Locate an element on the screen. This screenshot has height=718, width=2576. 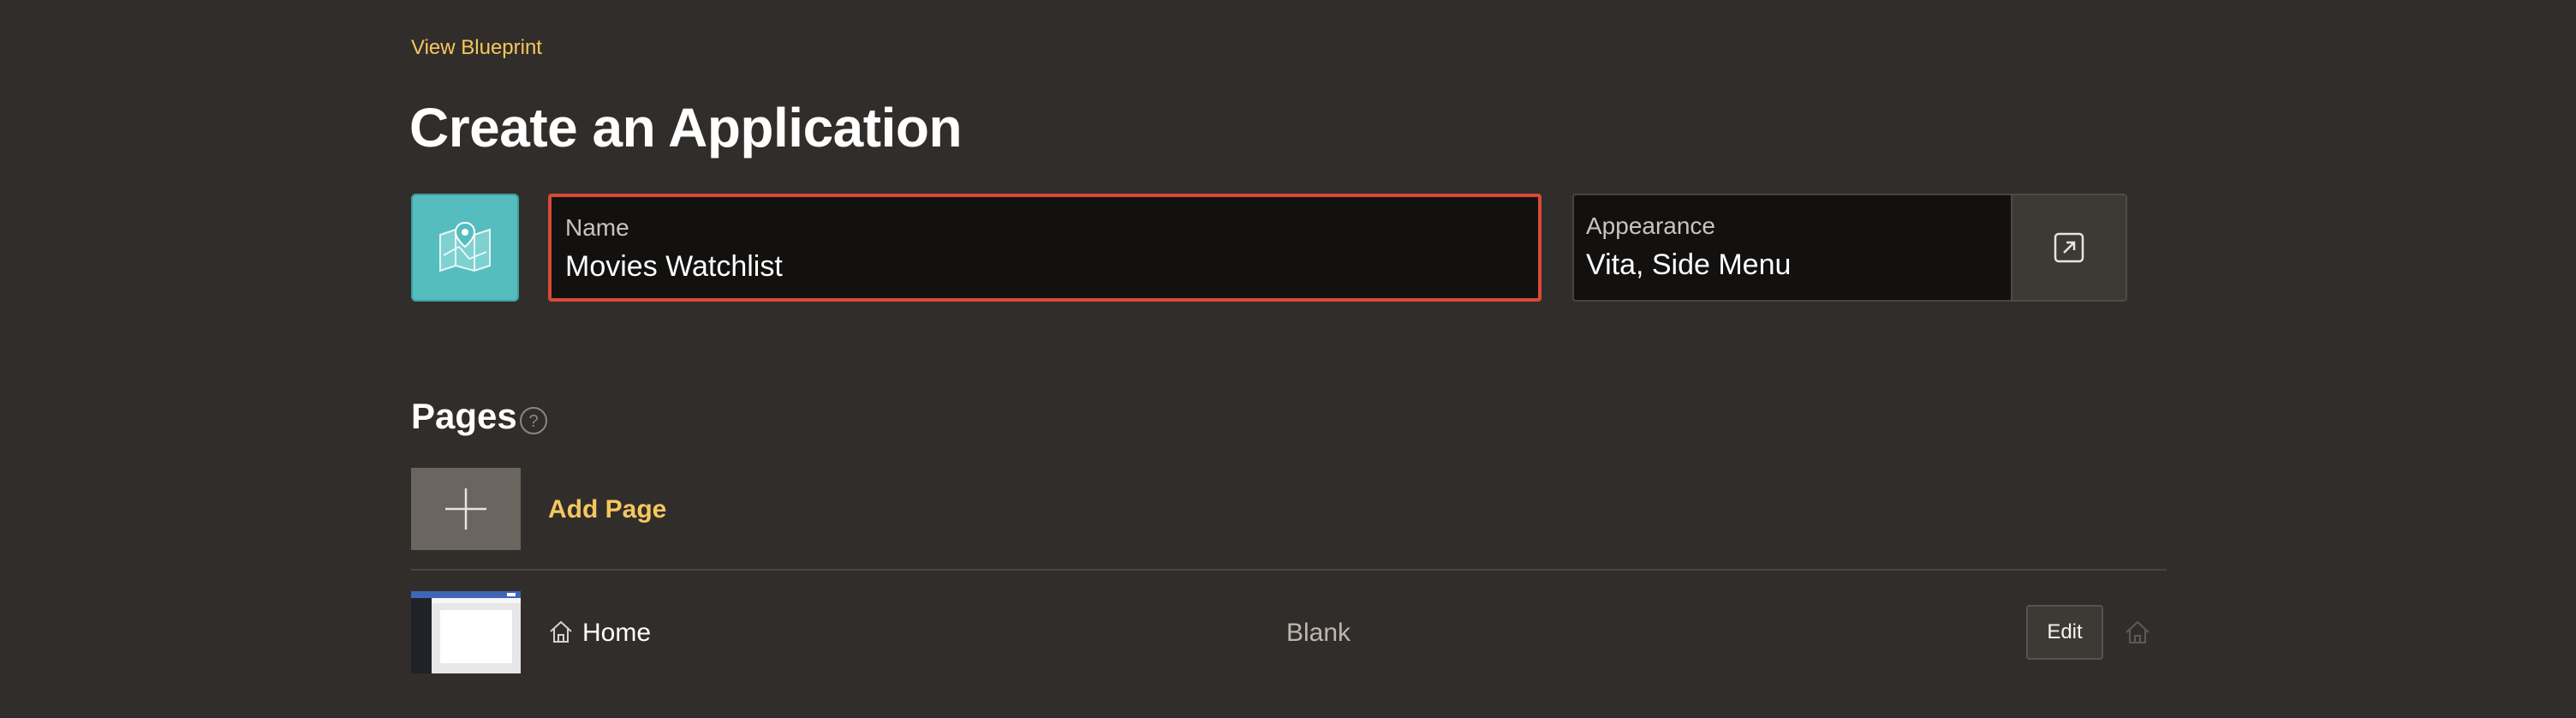
app-name-input is located at coordinates (1036, 267).